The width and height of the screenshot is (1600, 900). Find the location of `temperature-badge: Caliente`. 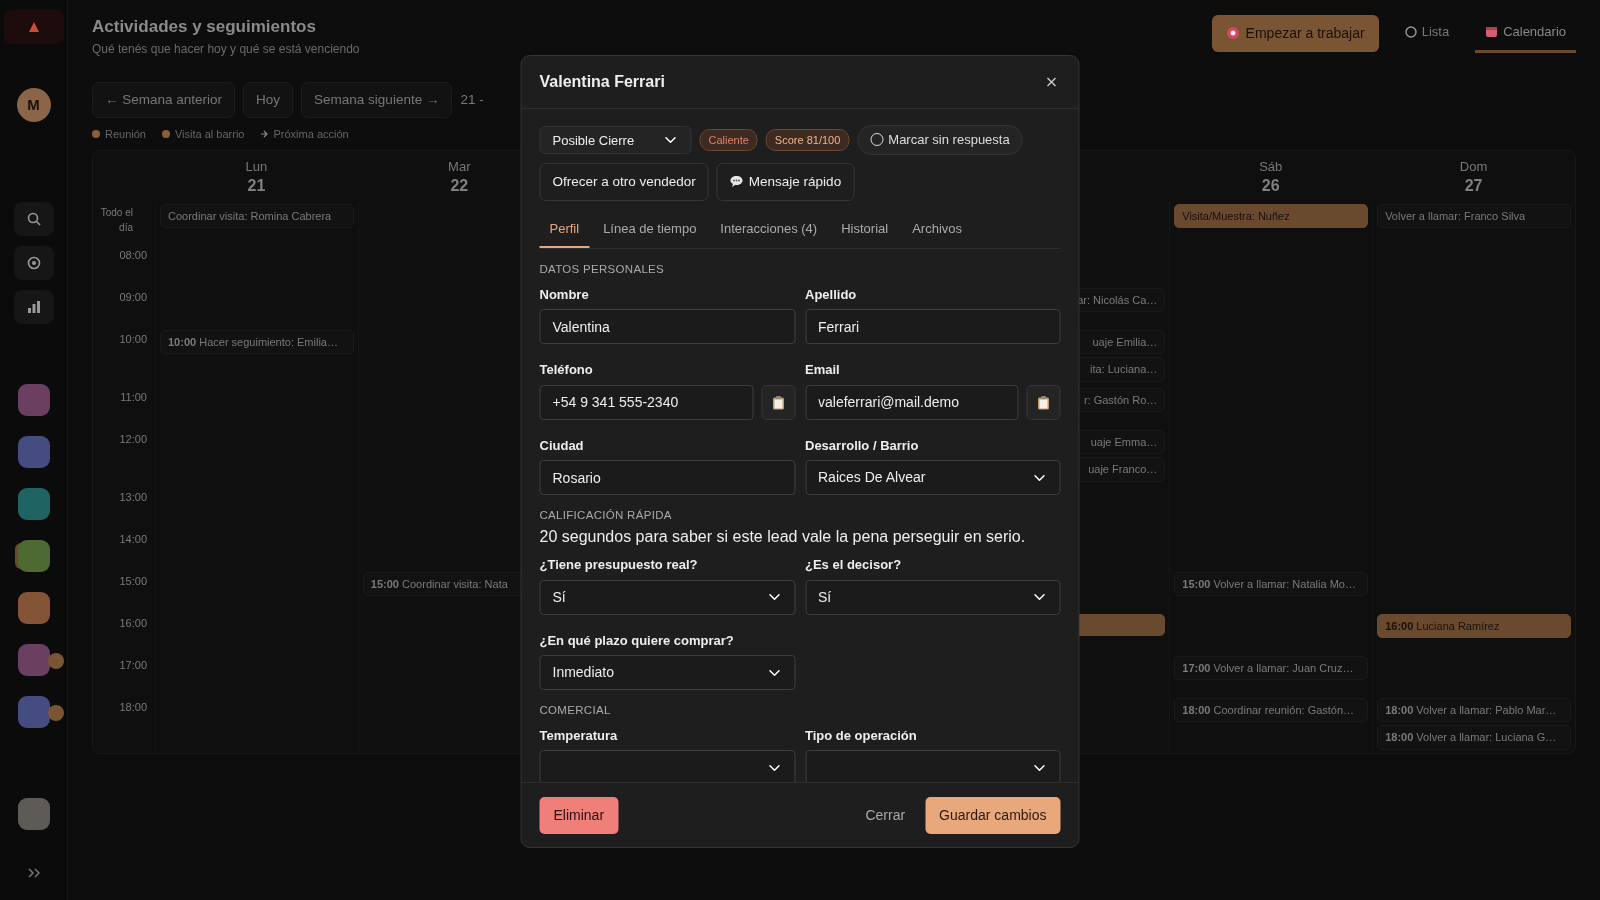

temperature-badge: Caliente is located at coordinates (728, 139).